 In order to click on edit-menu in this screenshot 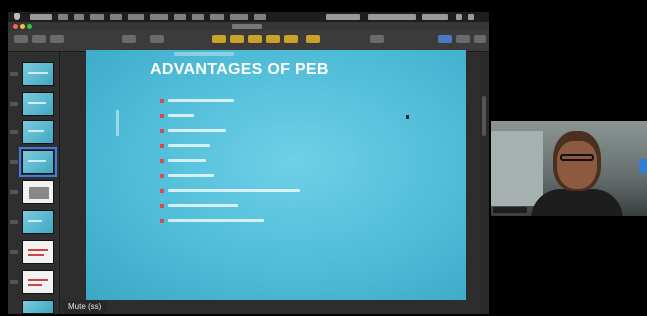, I will do `click(79, 17)`.